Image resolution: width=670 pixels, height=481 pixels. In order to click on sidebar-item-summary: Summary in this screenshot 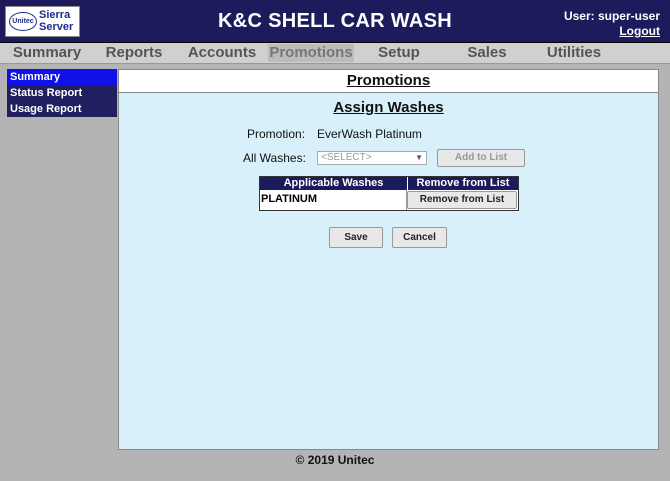, I will do `click(62, 77)`.